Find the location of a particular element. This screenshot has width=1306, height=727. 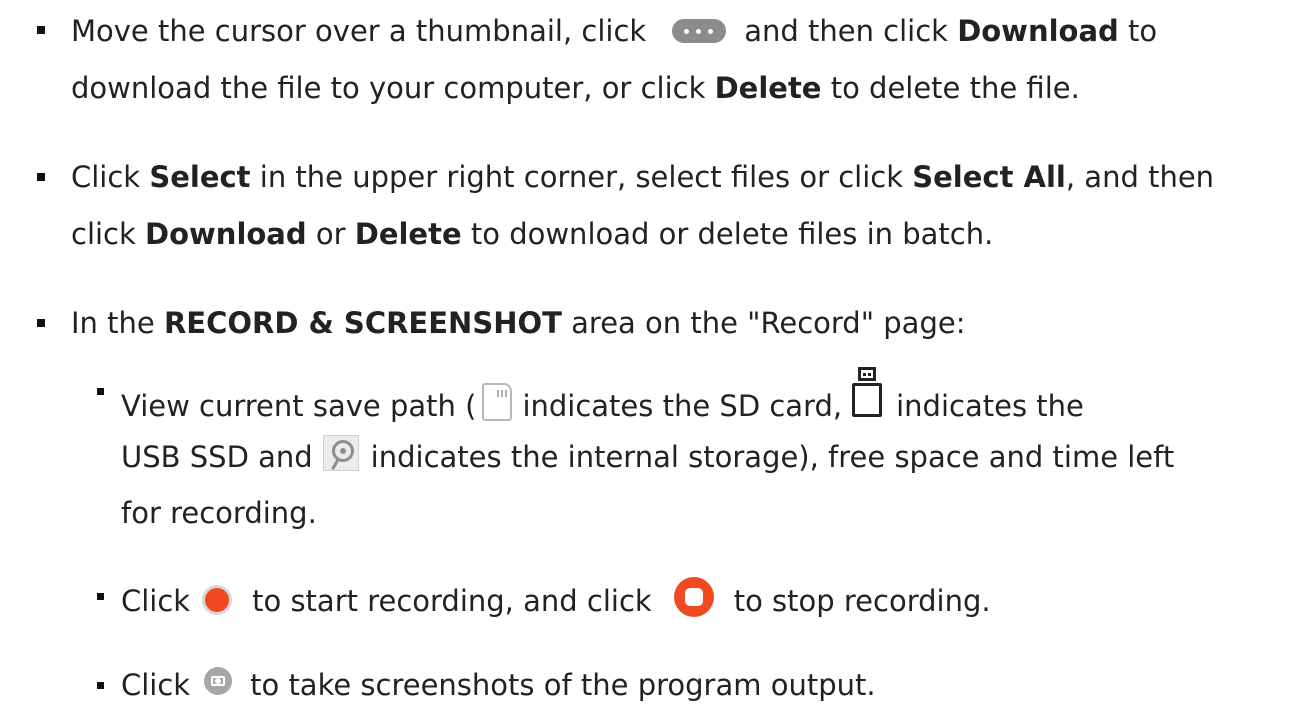

select-label: Select is located at coordinates (200, 177).